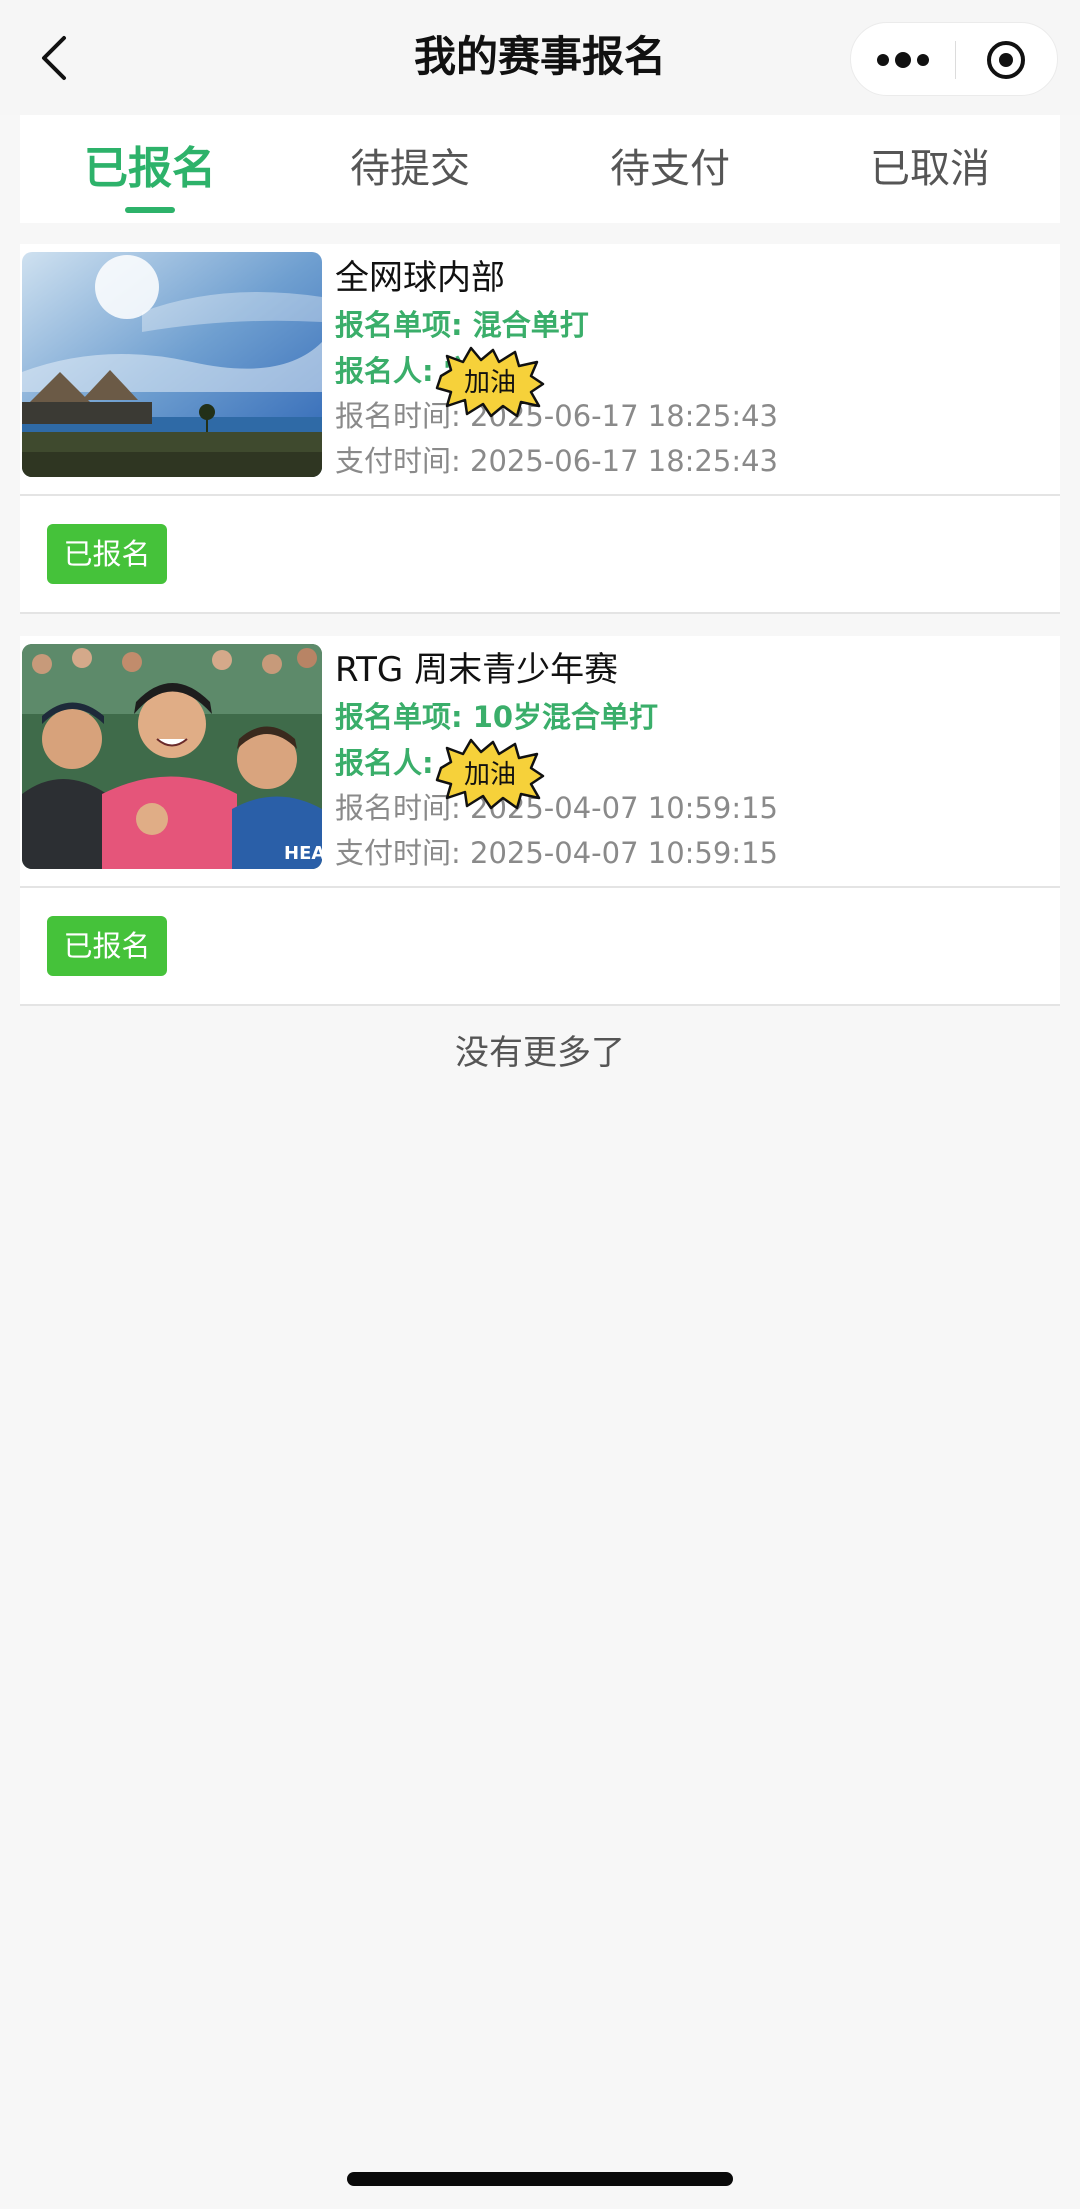 This screenshot has height=2209, width=1080. What do you see at coordinates (497, 717) in the screenshot?
I see `event-item: 报名单项: 10岁混合单打` at bounding box center [497, 717].